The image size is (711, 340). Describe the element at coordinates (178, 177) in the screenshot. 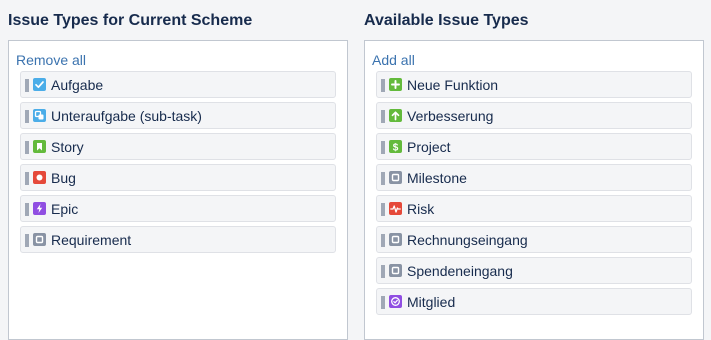

I see `issue-type-item: Bug` at that location.